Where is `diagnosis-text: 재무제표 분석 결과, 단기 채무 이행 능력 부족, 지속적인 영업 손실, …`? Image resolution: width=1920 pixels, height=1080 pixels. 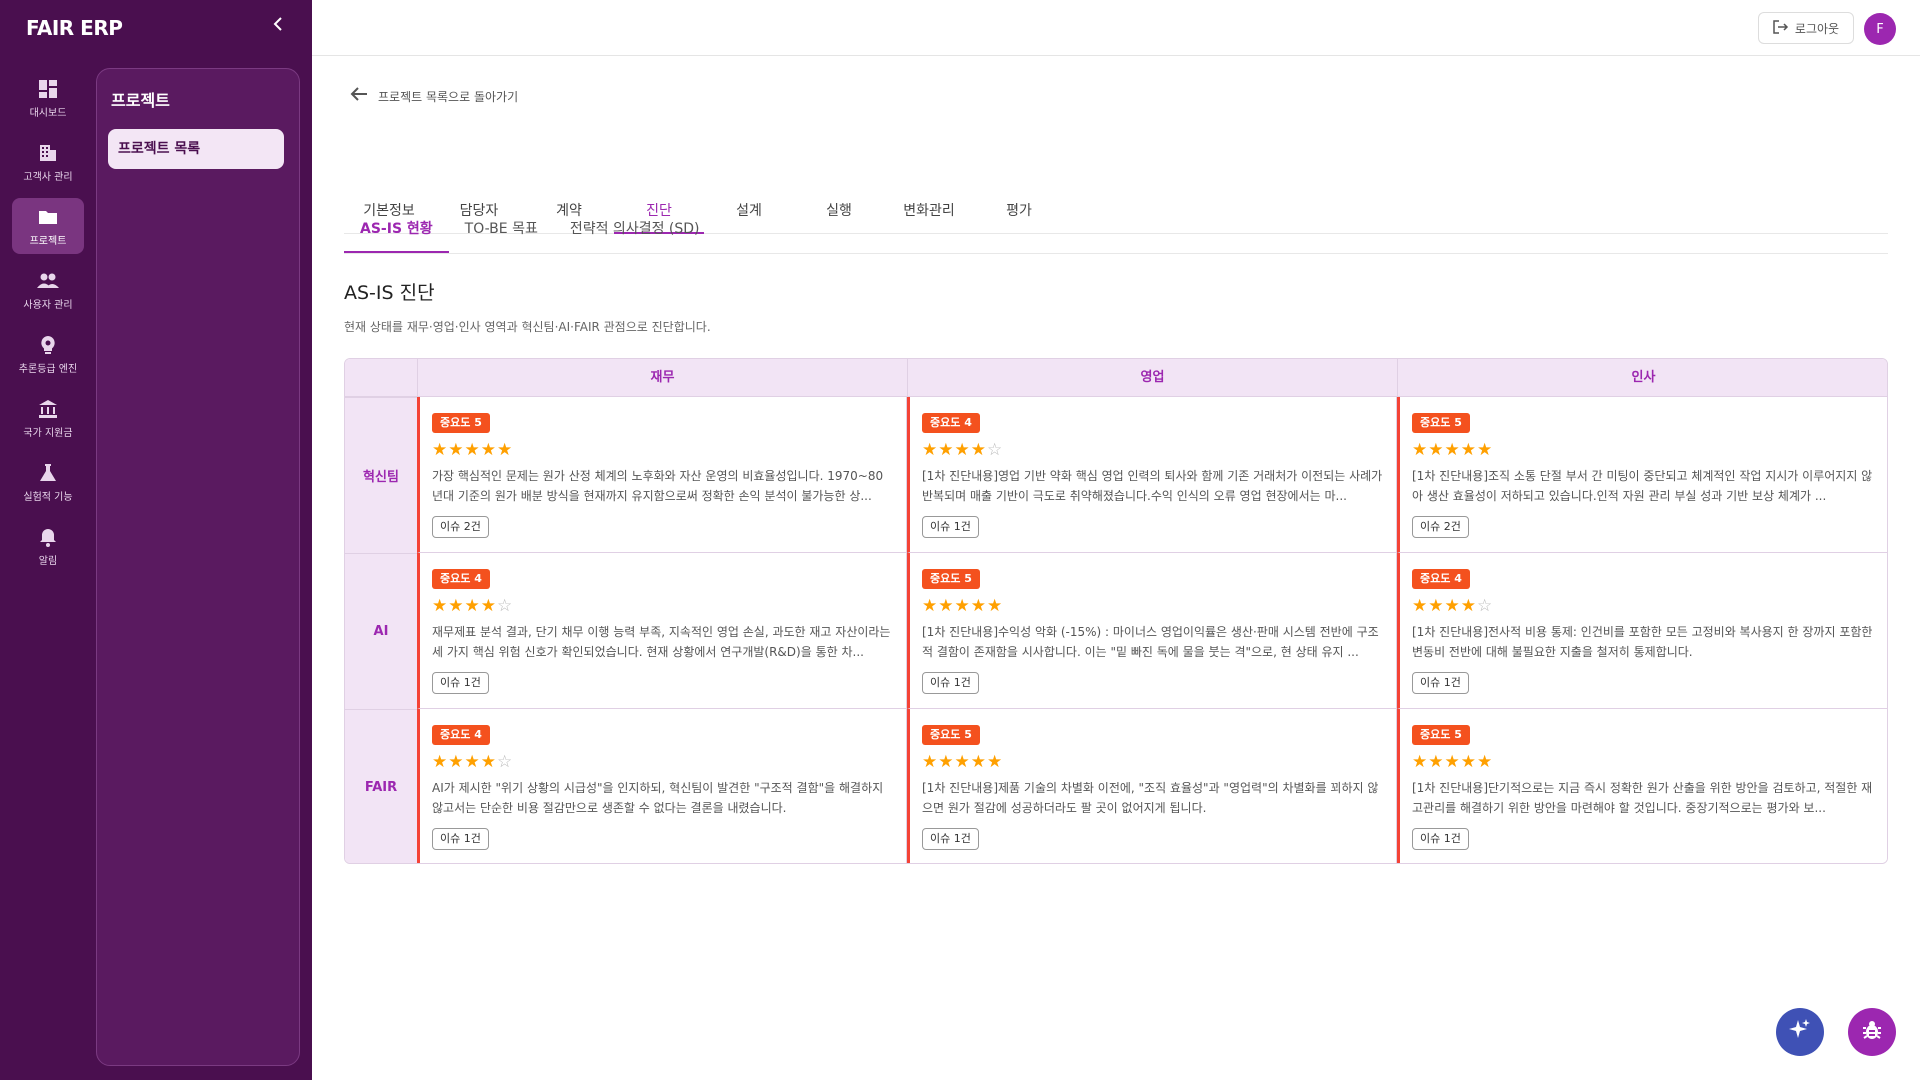 diagnosis-text: 재무제표 분석 결과, 단기 채무 이행 능력 부족, 지속적인 영업 손실, … is located at coordinates (661, 642).